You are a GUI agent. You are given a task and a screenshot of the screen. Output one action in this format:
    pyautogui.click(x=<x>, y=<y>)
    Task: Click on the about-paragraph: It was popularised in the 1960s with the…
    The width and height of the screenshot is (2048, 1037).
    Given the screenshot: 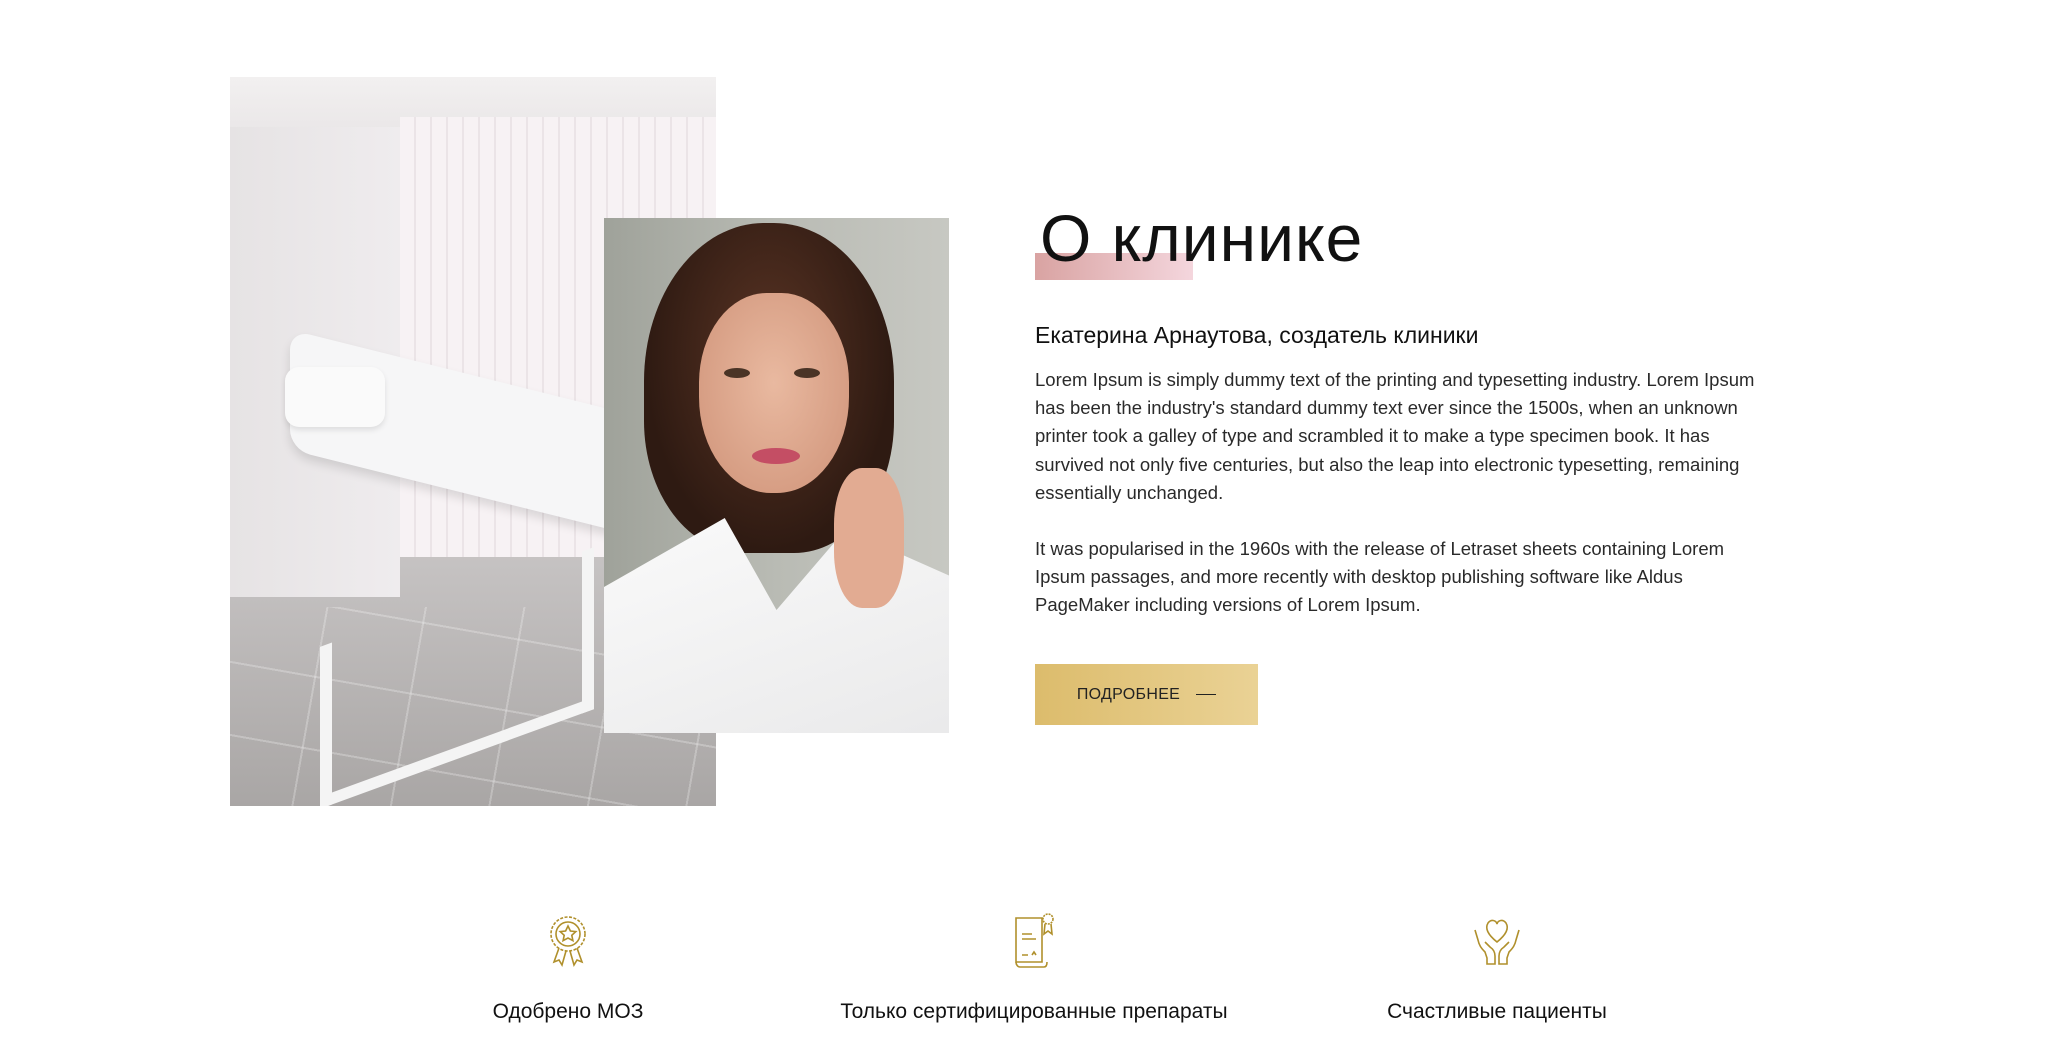 What is the action you would take?
    pyautogui.click(x=1380, y=577)
    